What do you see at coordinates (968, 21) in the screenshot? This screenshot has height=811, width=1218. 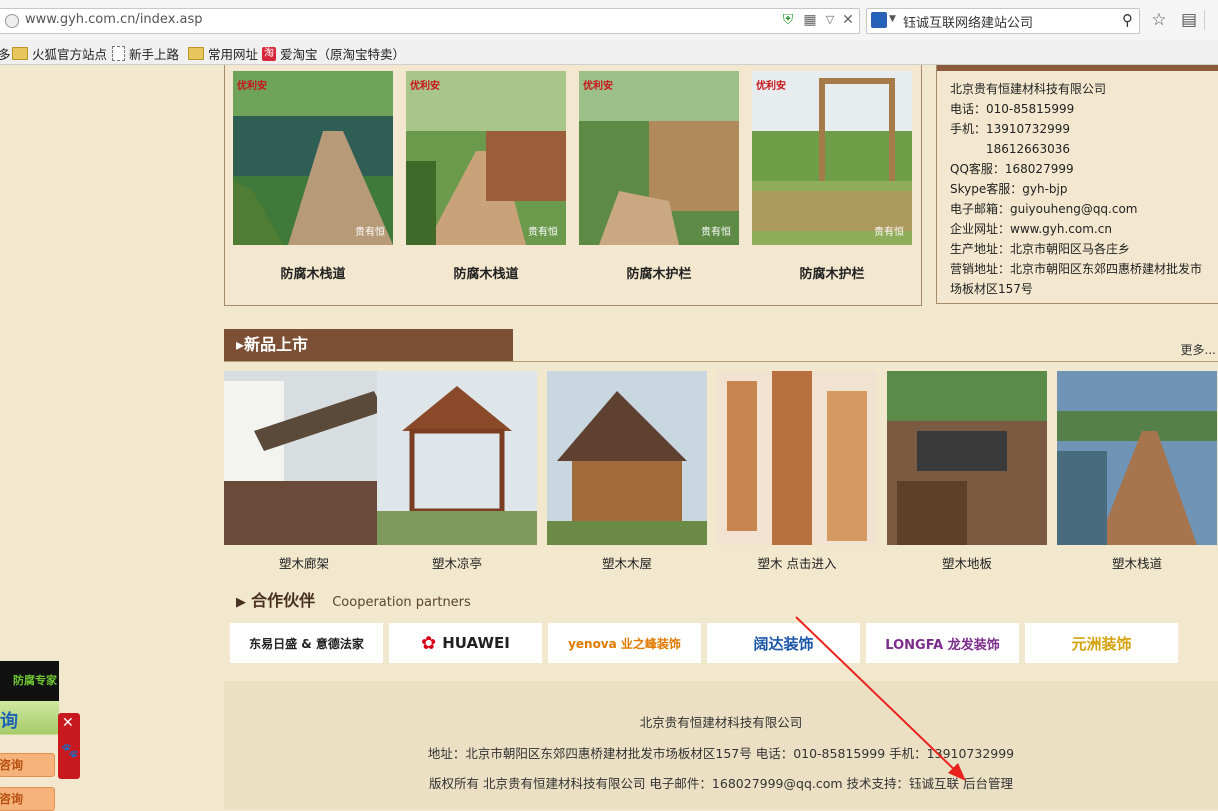 I see `search-input: 钰诚互联网络建站公司` at bounding box center [968, 21].